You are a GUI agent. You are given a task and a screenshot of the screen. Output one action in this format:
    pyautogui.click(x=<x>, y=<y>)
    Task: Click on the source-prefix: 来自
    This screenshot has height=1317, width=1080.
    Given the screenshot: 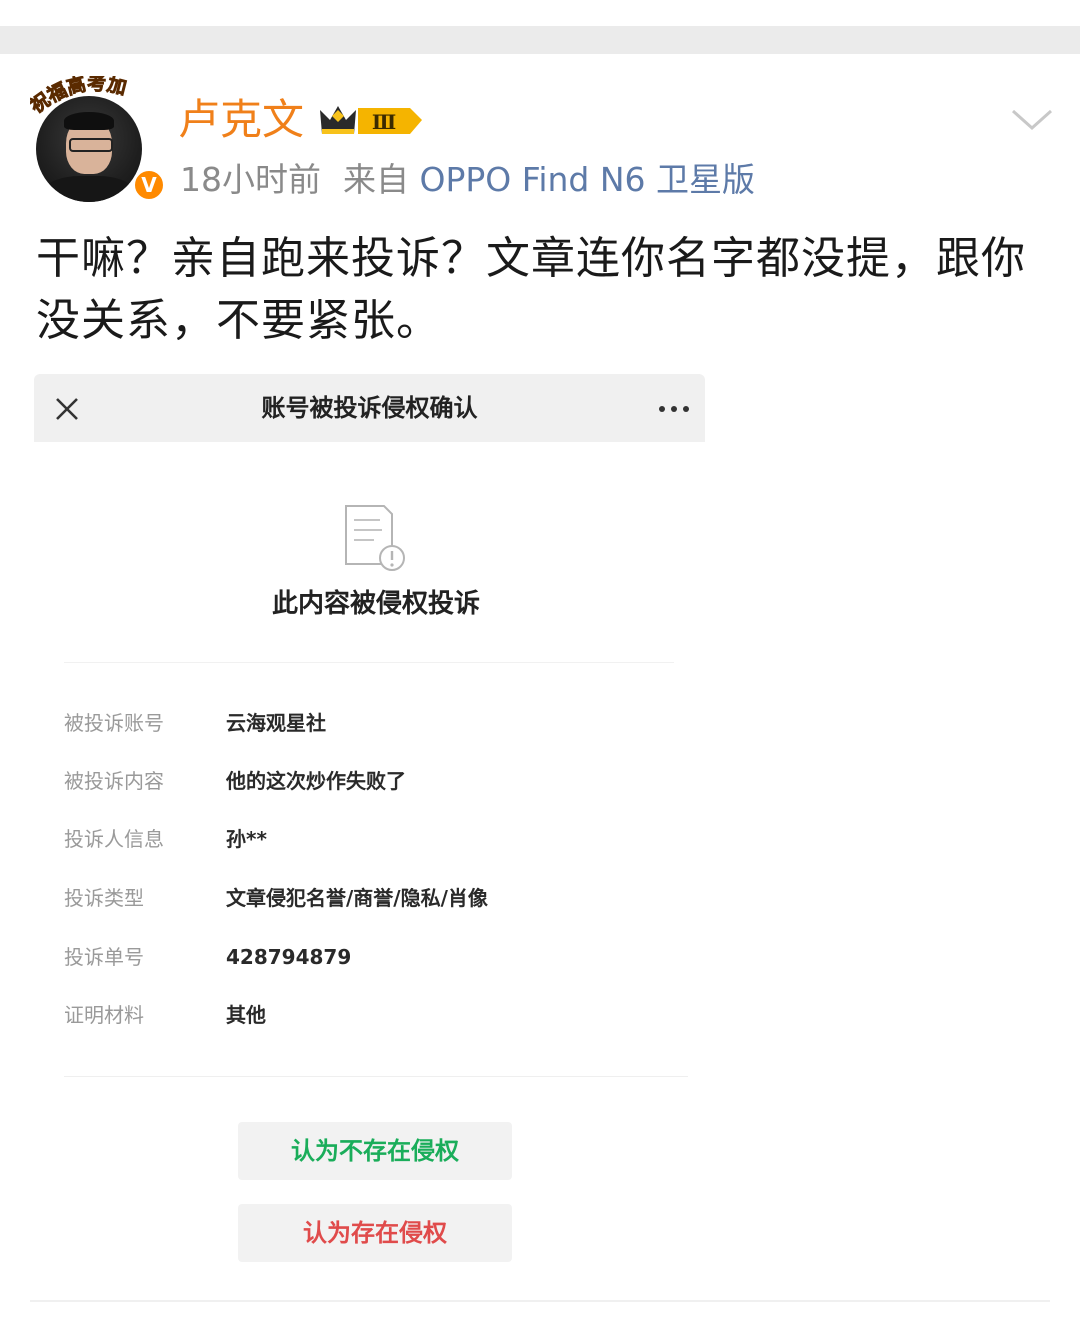 What is the action you would take?
    pyautogui.click(x=376, y=179)
    